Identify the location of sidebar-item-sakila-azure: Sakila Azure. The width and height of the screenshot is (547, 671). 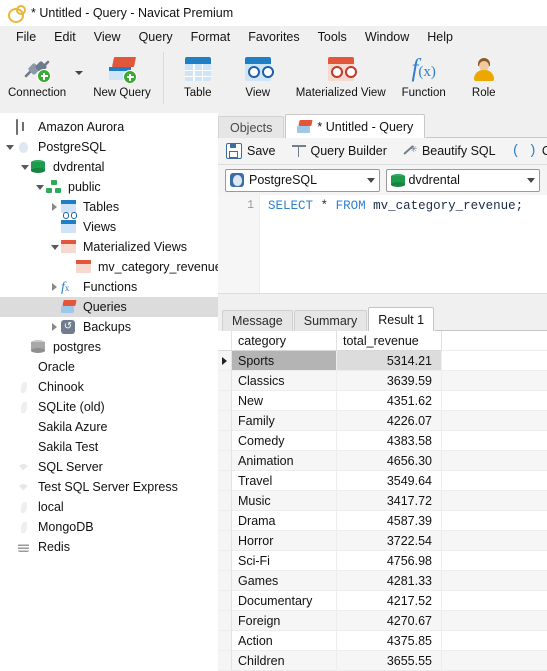
(109, 427).